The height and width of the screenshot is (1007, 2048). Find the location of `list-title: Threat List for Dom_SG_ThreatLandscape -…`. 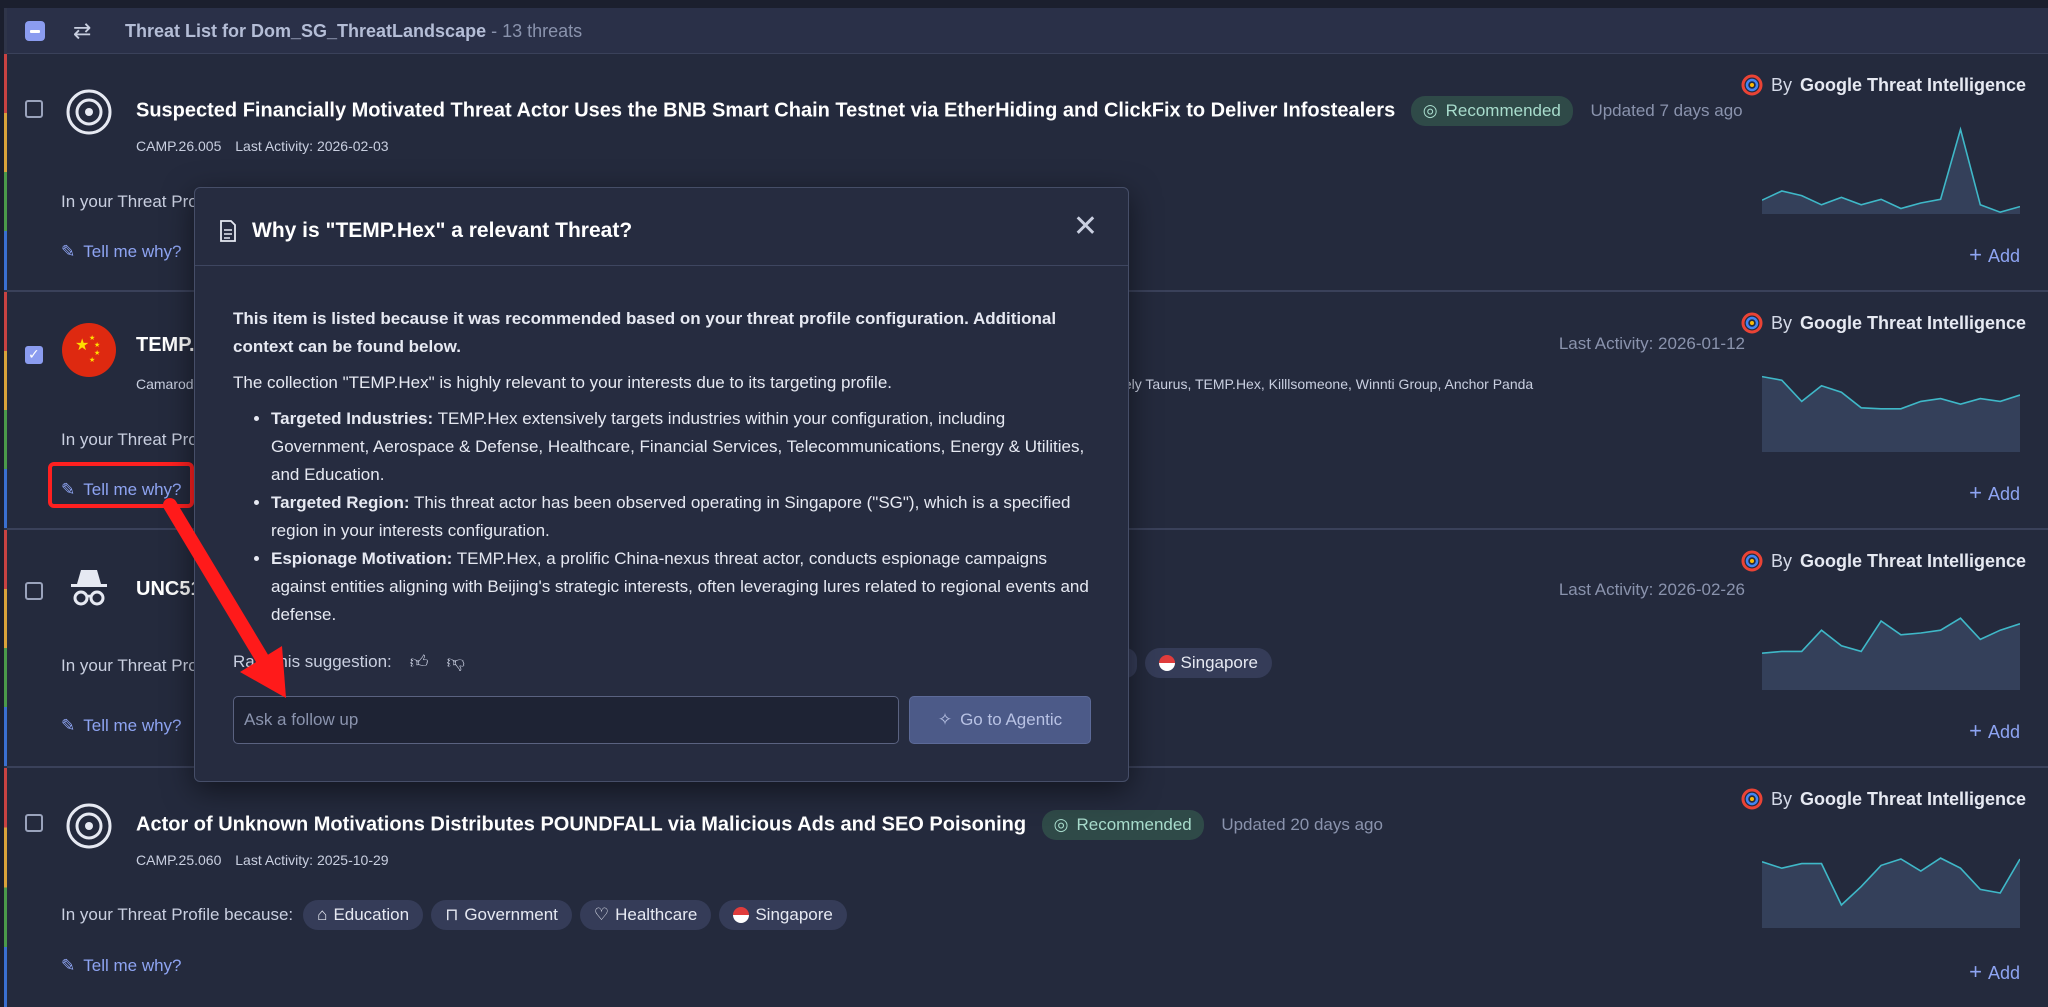

list-title: Threat List for Dom_SG_ThreatLandscape -… is located at coordinates (353, 31).